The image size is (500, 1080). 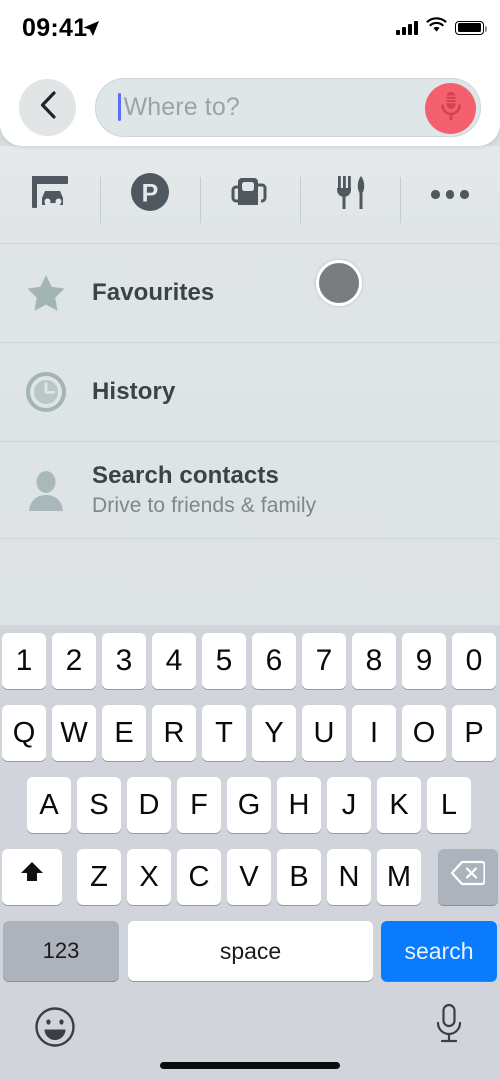 What do you see at coordinates (449, 1023) in the screenshot?
I see `microphone-outline-icon` at bounding box center [449, 1023].